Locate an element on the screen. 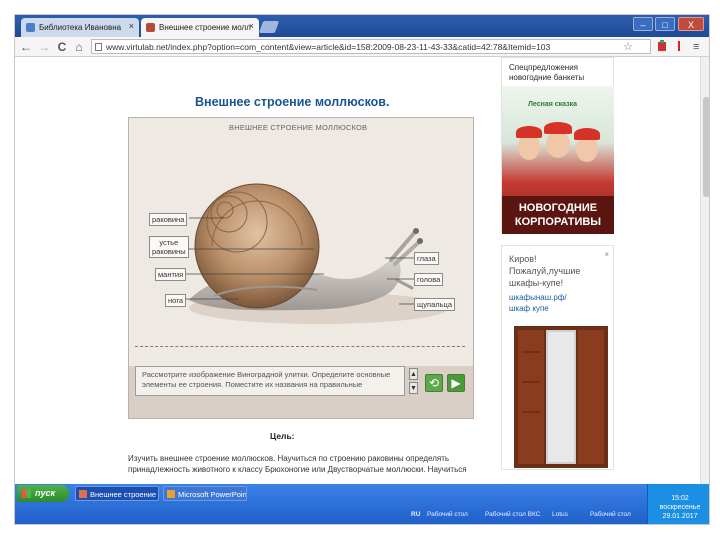 Image resolution: width=720 pixels, height=540 pixels. next-button: ▶ is located at coordinates (456, 383).